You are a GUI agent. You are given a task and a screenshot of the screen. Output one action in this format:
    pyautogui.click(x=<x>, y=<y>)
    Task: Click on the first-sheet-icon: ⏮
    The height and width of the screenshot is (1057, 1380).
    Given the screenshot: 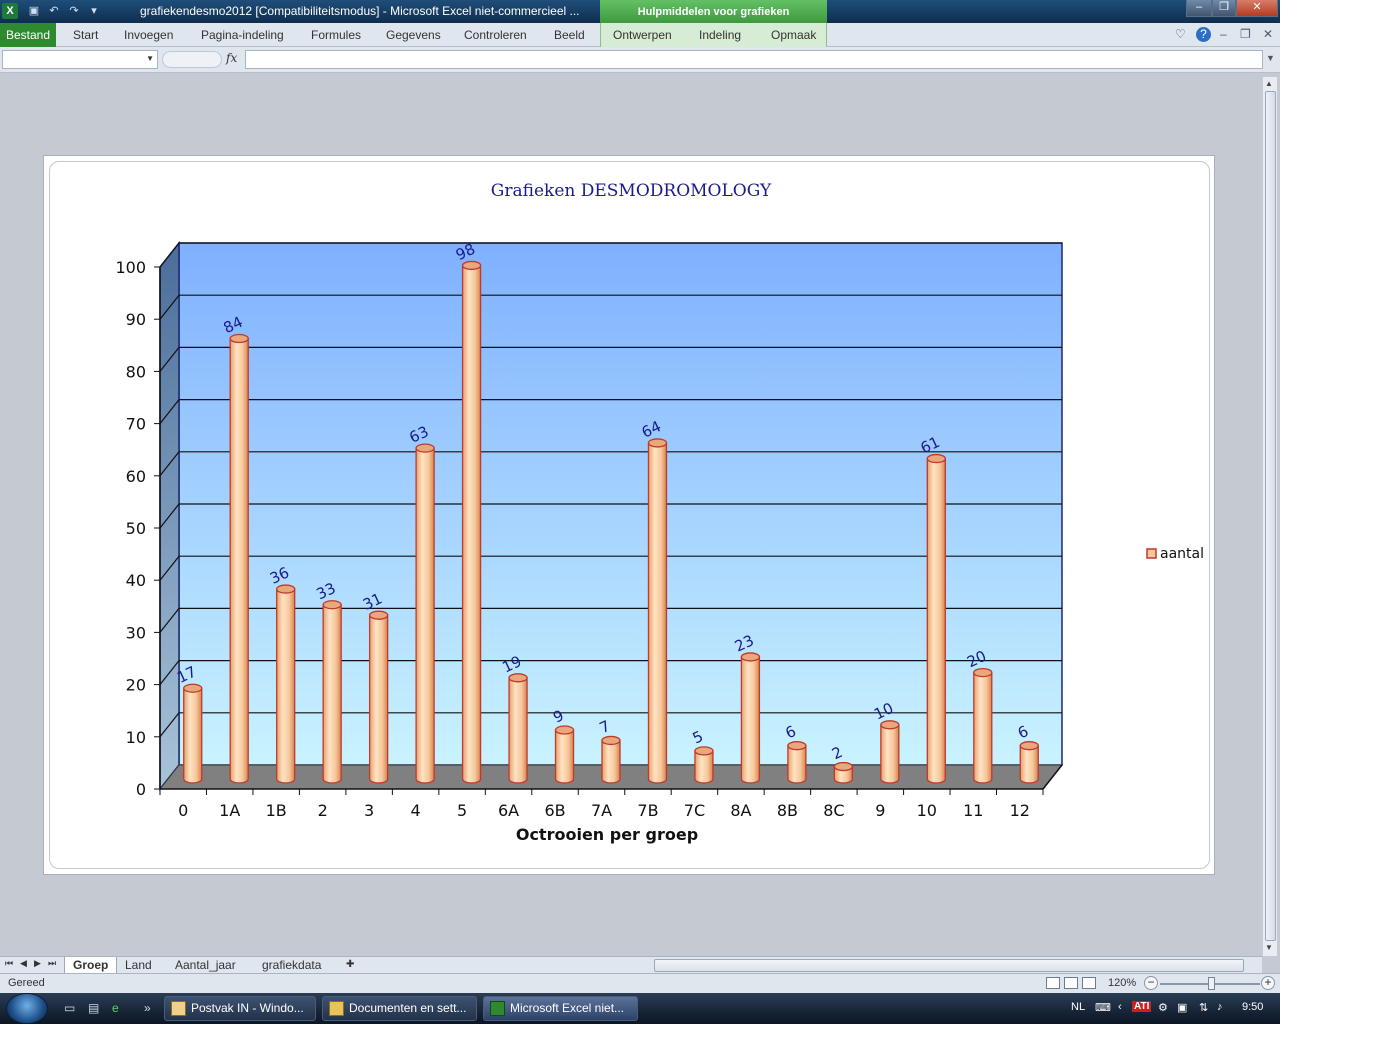 What is the action you would take?
    pyautogui.click(x=9, y=963)
    